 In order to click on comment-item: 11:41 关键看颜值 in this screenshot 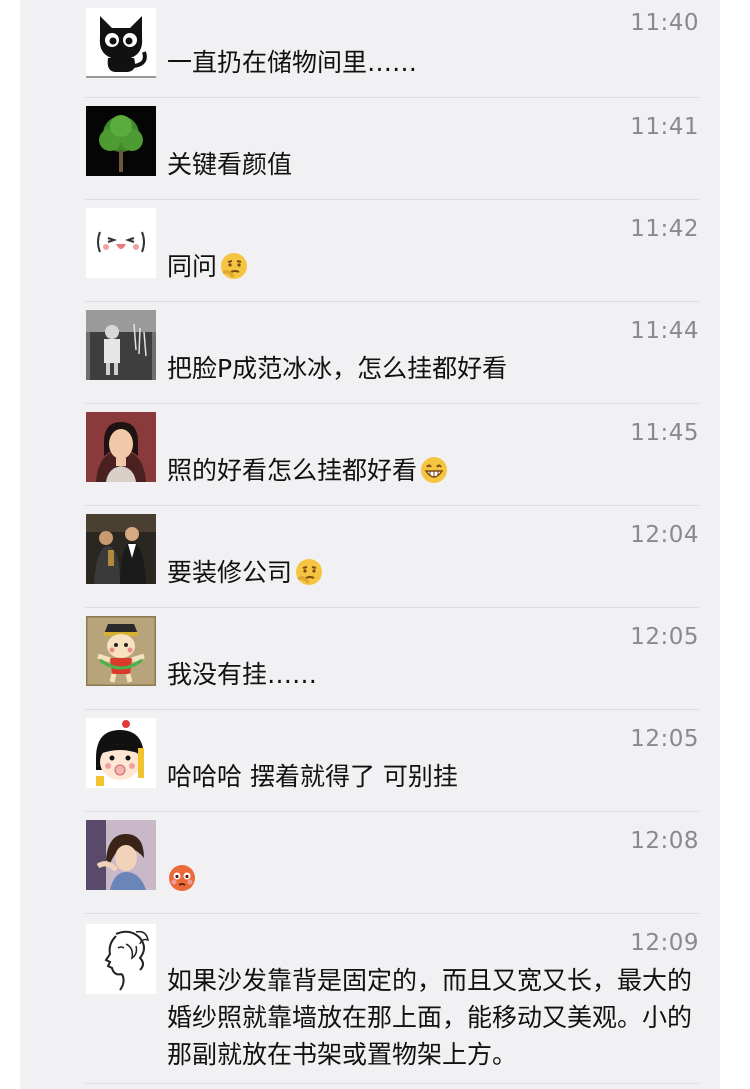, I will do `click(392, 149)`.